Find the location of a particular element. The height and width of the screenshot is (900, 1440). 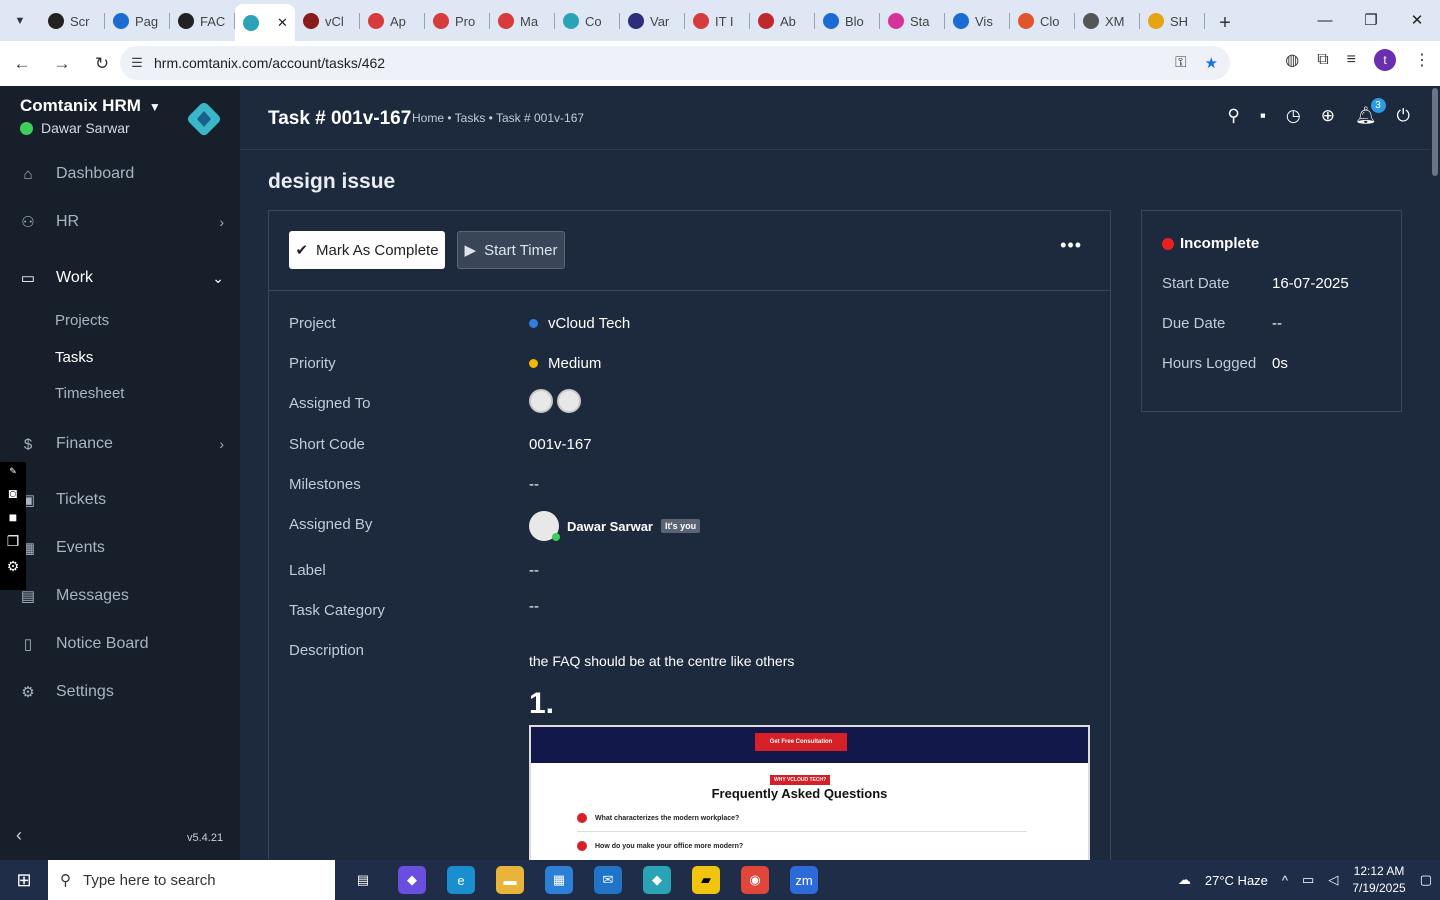

browser-tab: ✕ is located at coordinates (265, 22).